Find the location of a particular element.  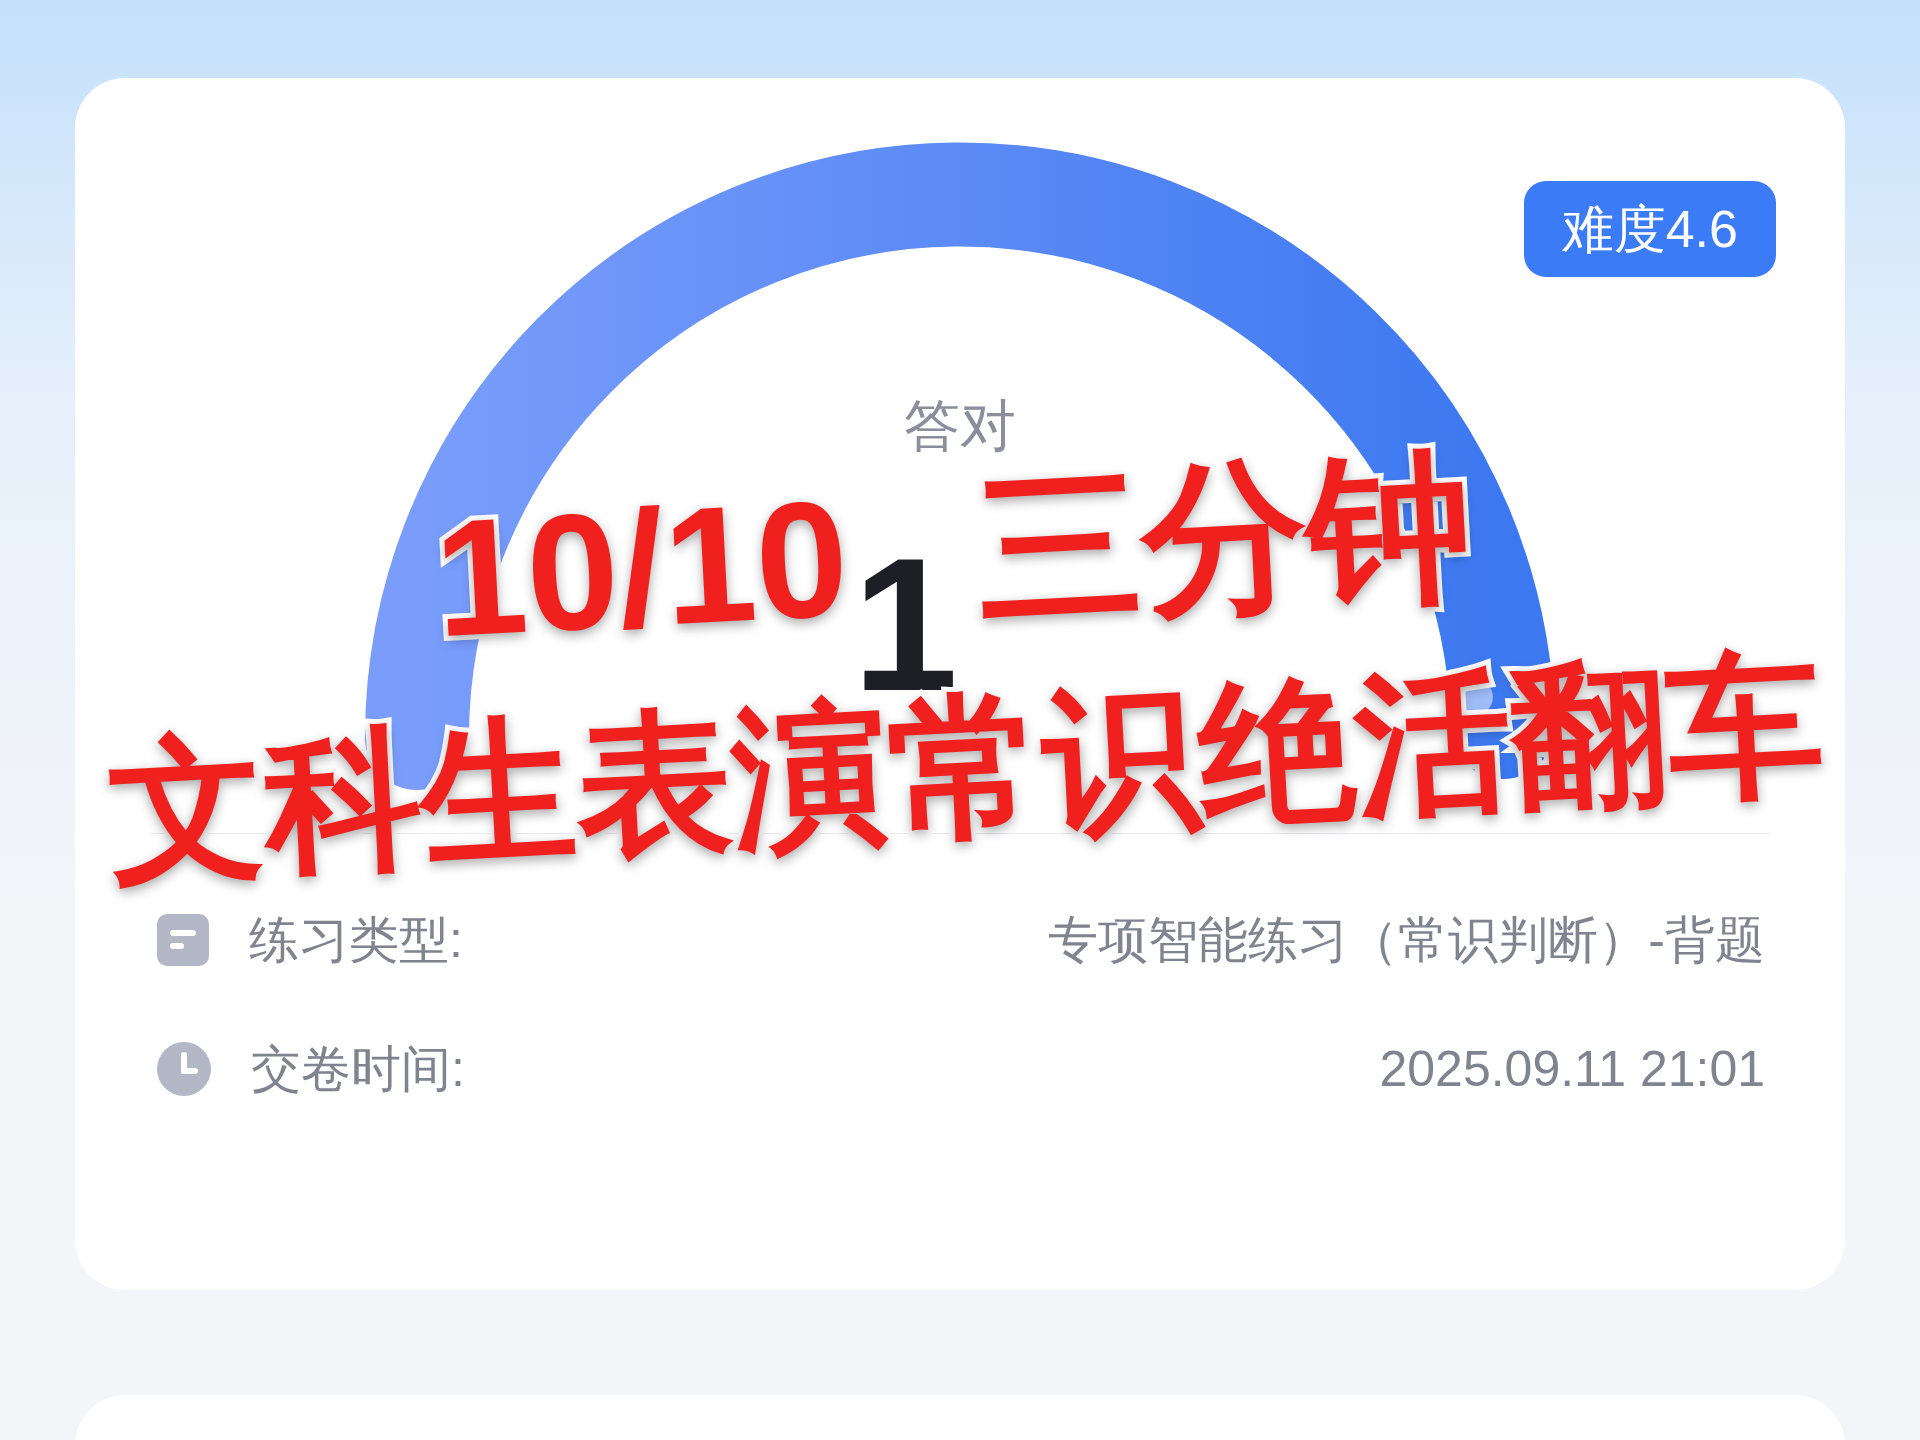

document-icon is located at coordinates (183, 940).